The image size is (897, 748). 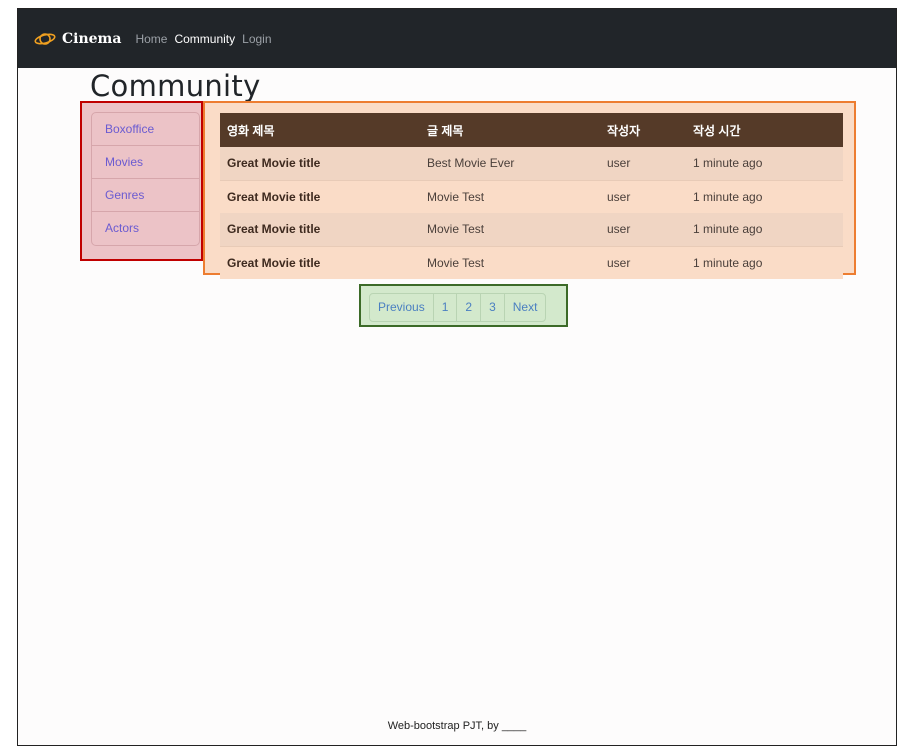 I want to click on table-header-row: 영화 제목 글 제목 작성자 작성 시간, so click(x=531, y=130).